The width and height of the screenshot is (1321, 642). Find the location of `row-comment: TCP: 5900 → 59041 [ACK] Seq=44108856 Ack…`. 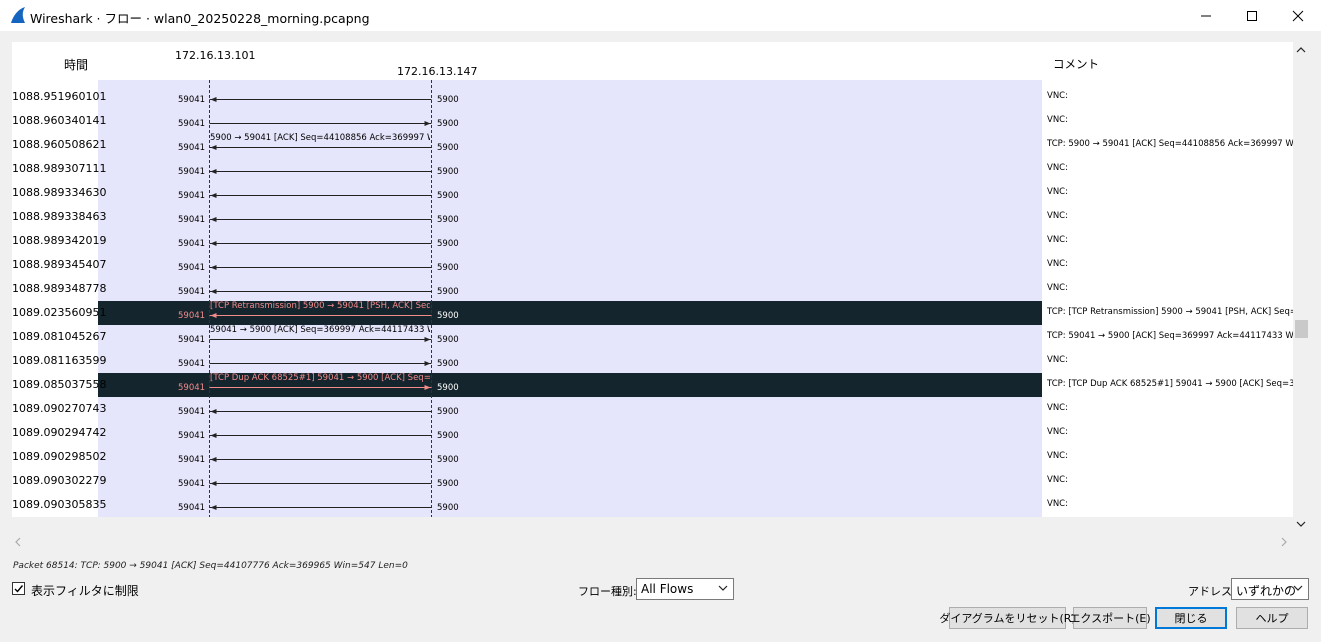

row-comment: TCP: 5900 → 59041 [ACK] Seq=44108856 Ack… is located at coordinates (1170, 144).